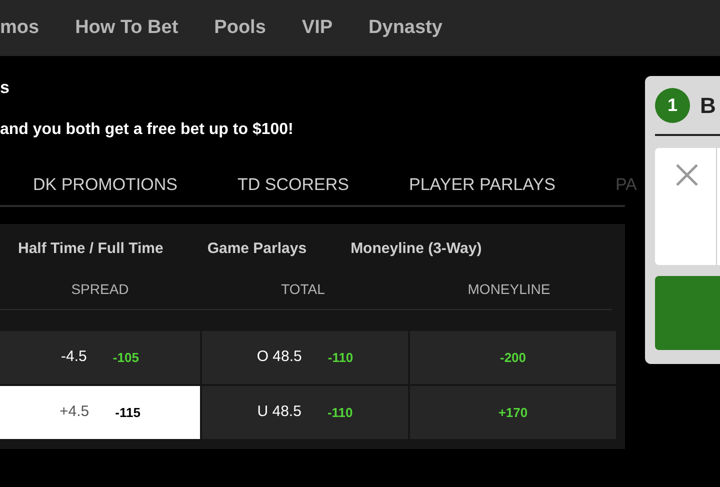  I want to click on line-value: U 48.5, so click(279, 412).